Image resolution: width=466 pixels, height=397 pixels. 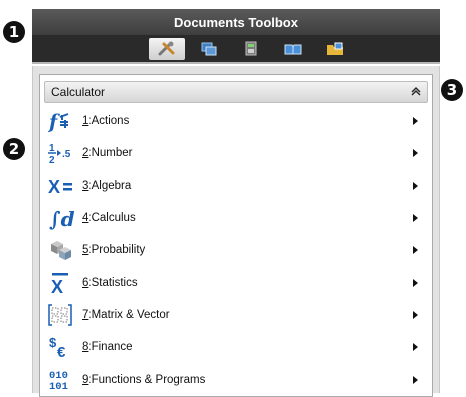 I want to click on menu-item-label: :Algebra, so click(x=110, y=185).